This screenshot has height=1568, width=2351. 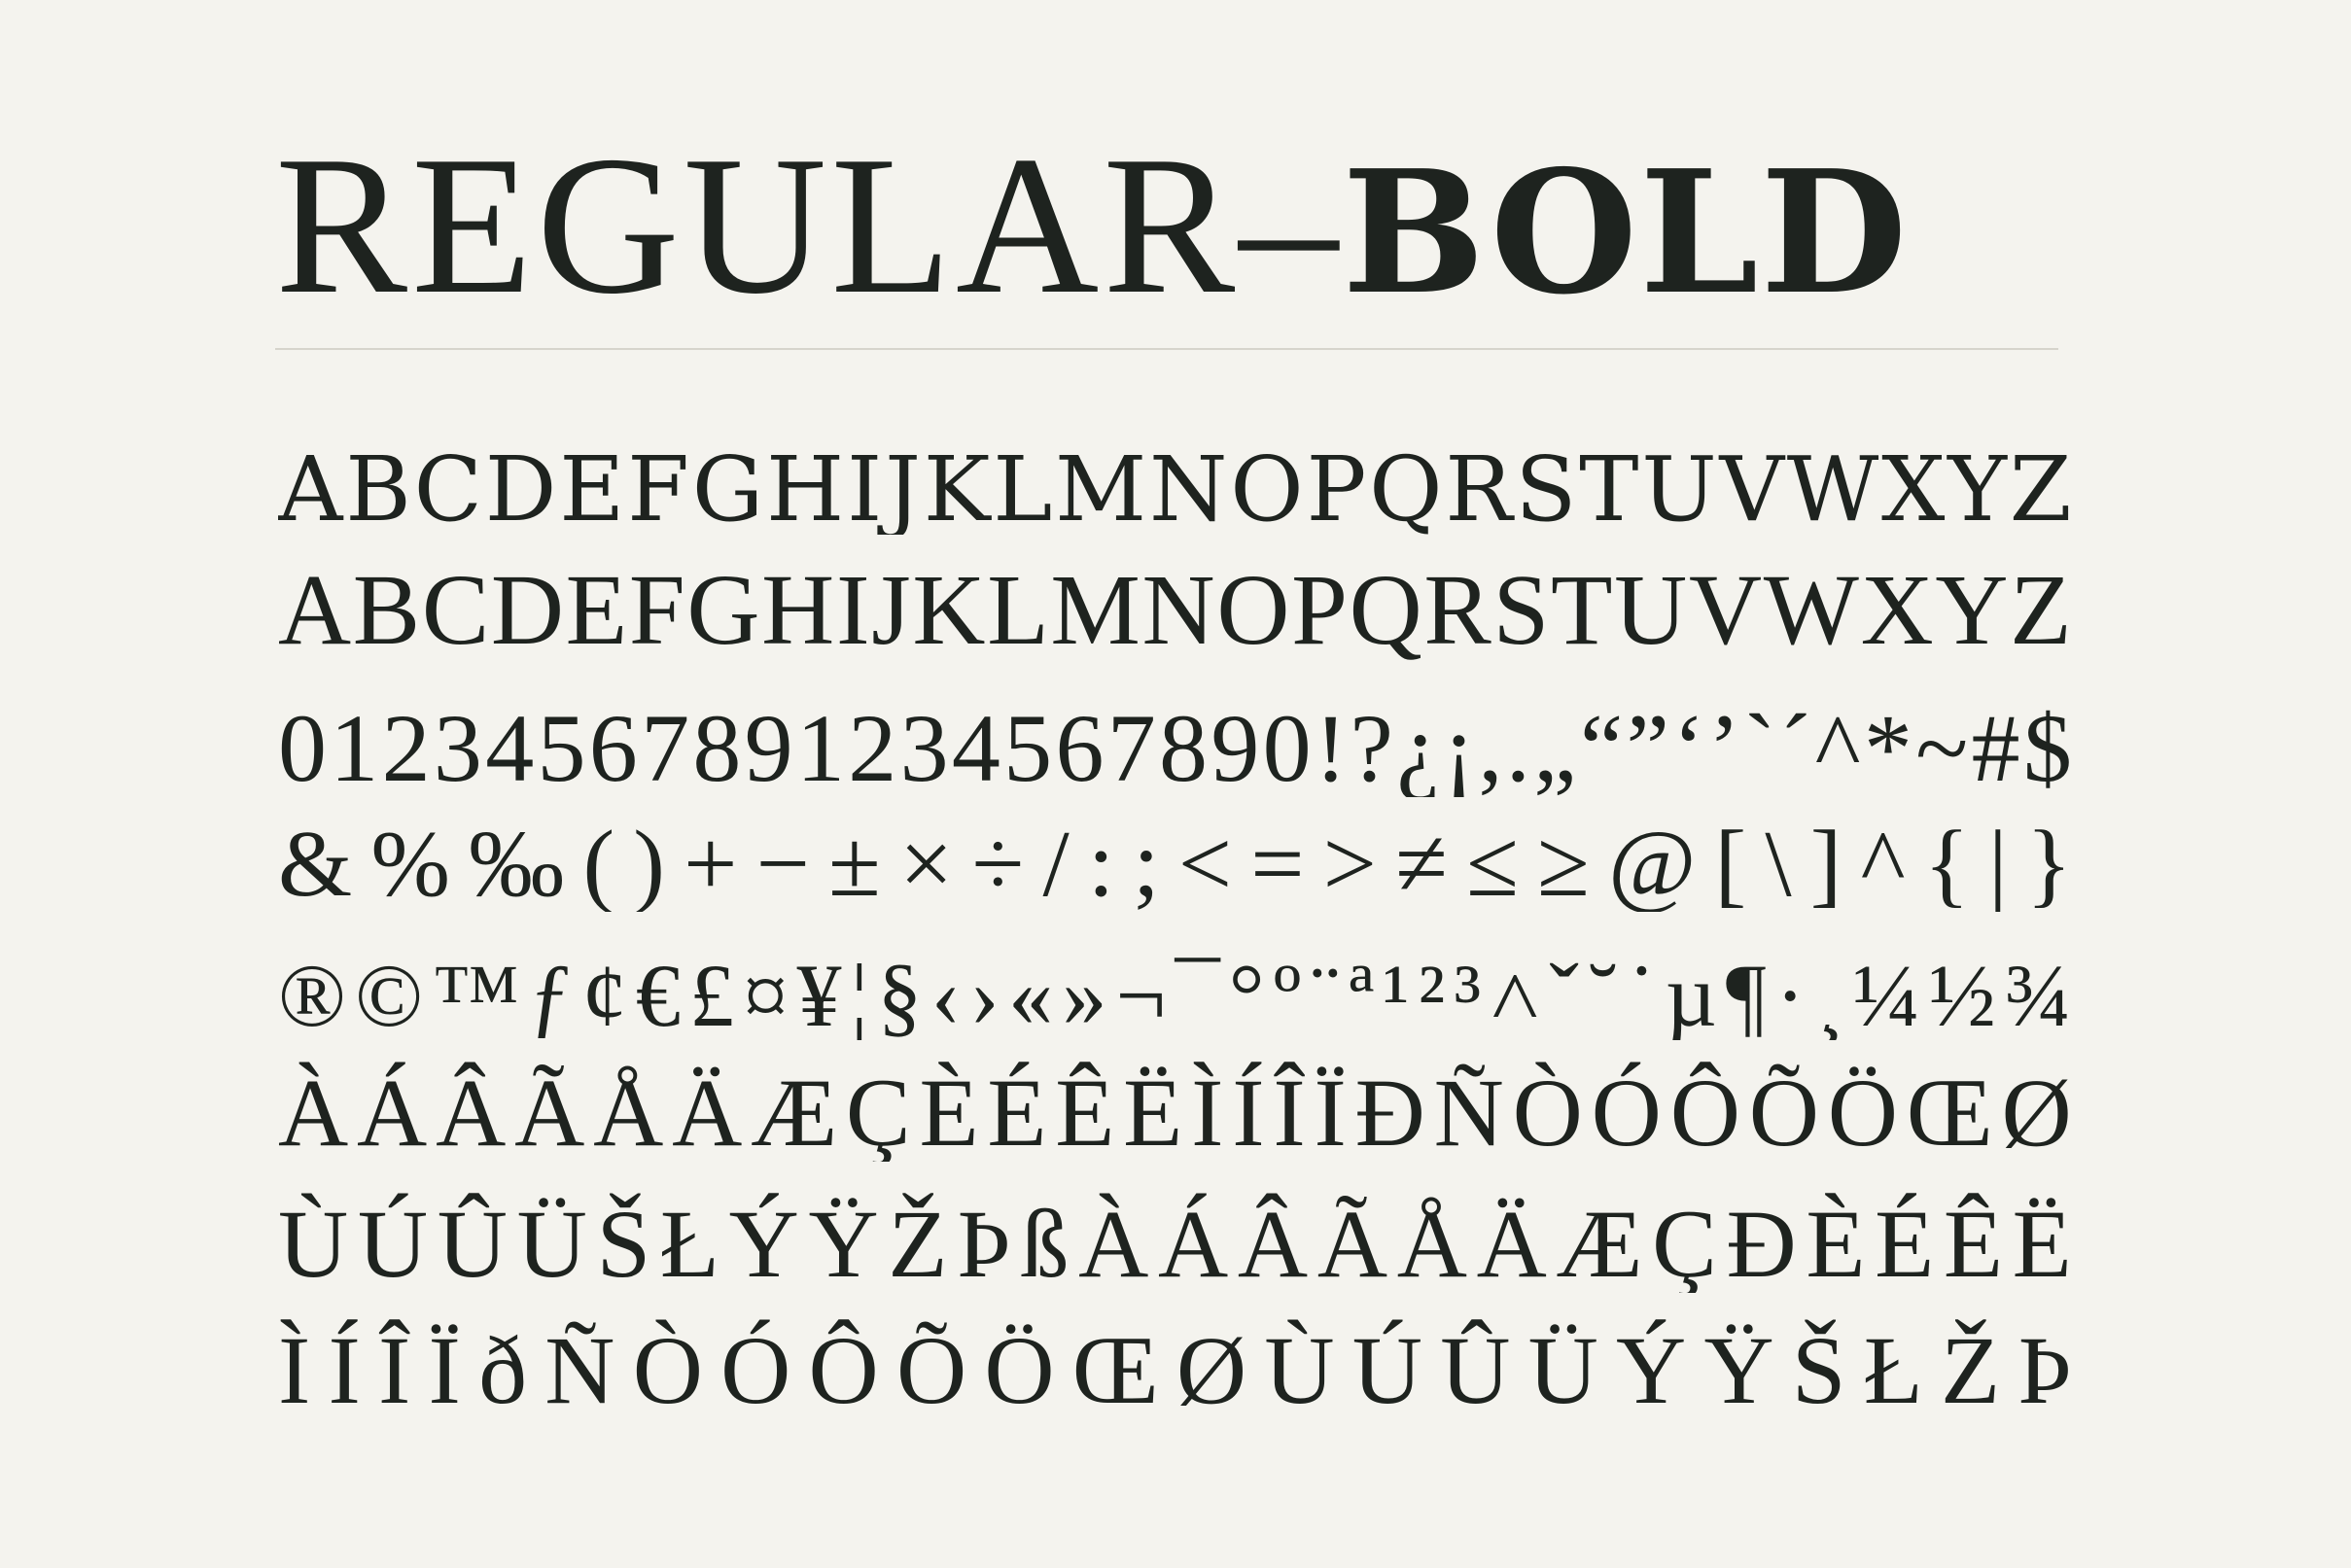 What do you see at coordinates (598, 862) in the screenshot?
I see `glyph: (` at bounding box center [598, 862].